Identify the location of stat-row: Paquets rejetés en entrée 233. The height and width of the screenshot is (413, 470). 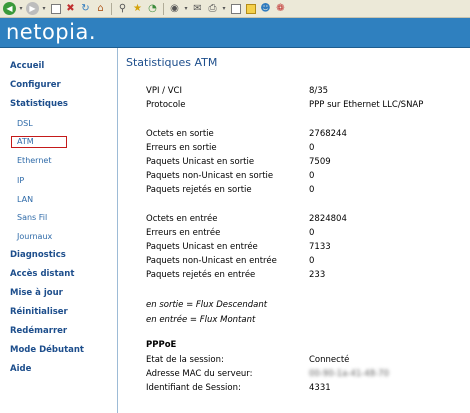
(306, 277).